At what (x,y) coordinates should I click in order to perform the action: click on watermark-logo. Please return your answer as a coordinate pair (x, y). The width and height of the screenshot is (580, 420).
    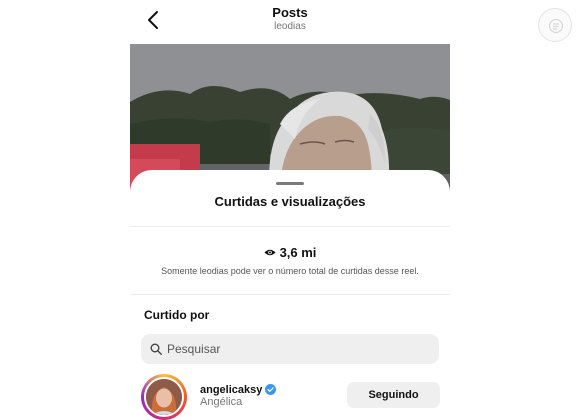
    Looking at the image, I should click on (555, 25).